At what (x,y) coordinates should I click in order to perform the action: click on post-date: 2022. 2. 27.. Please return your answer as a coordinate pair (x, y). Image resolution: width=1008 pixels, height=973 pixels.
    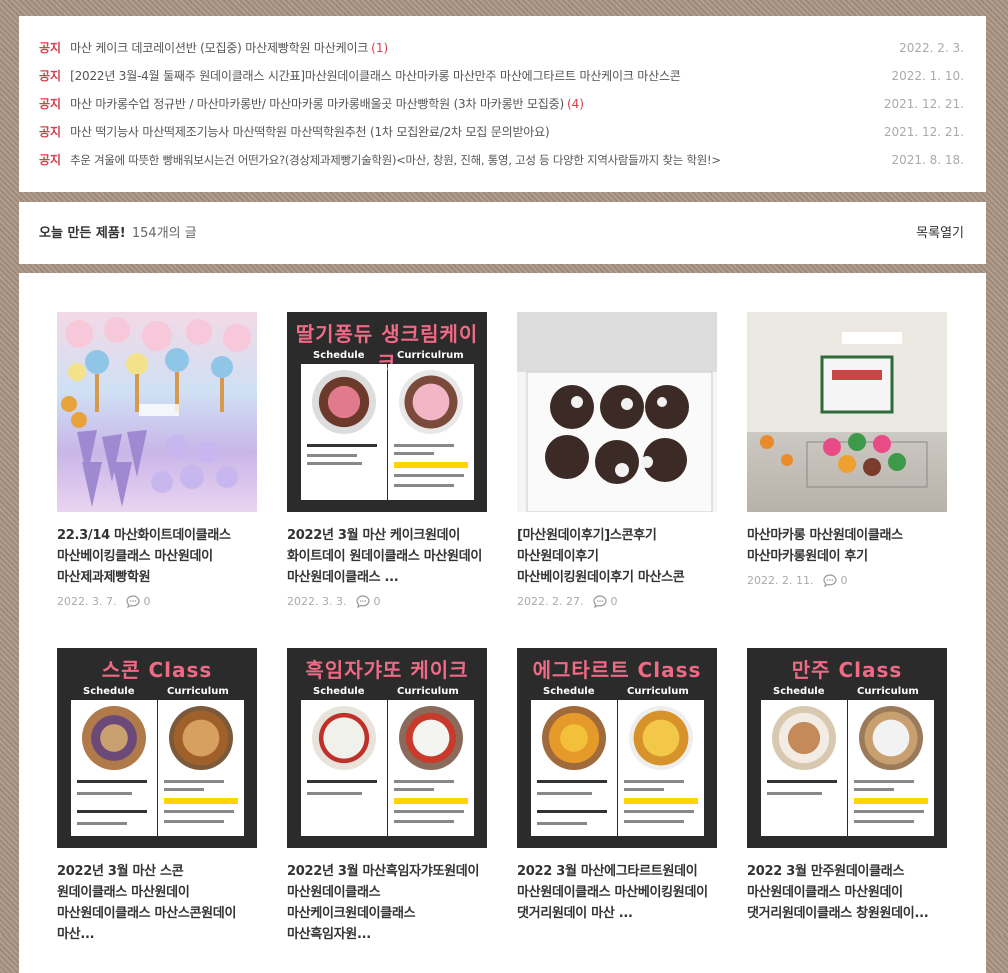
    Looking at the image, I should click on (550, 601).